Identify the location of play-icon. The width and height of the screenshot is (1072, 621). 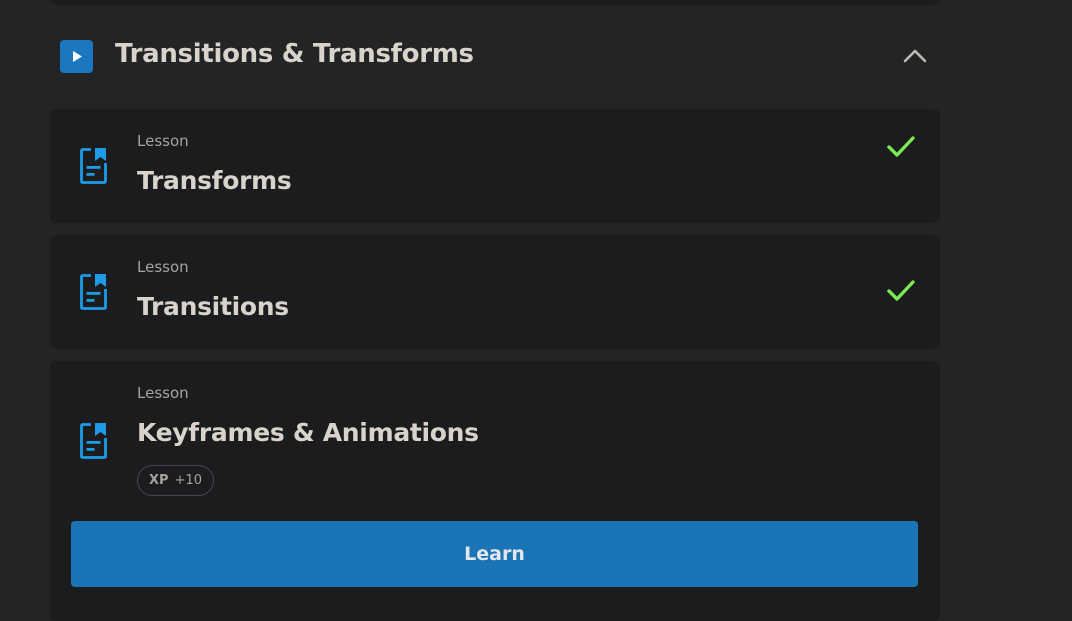
(76, 56).